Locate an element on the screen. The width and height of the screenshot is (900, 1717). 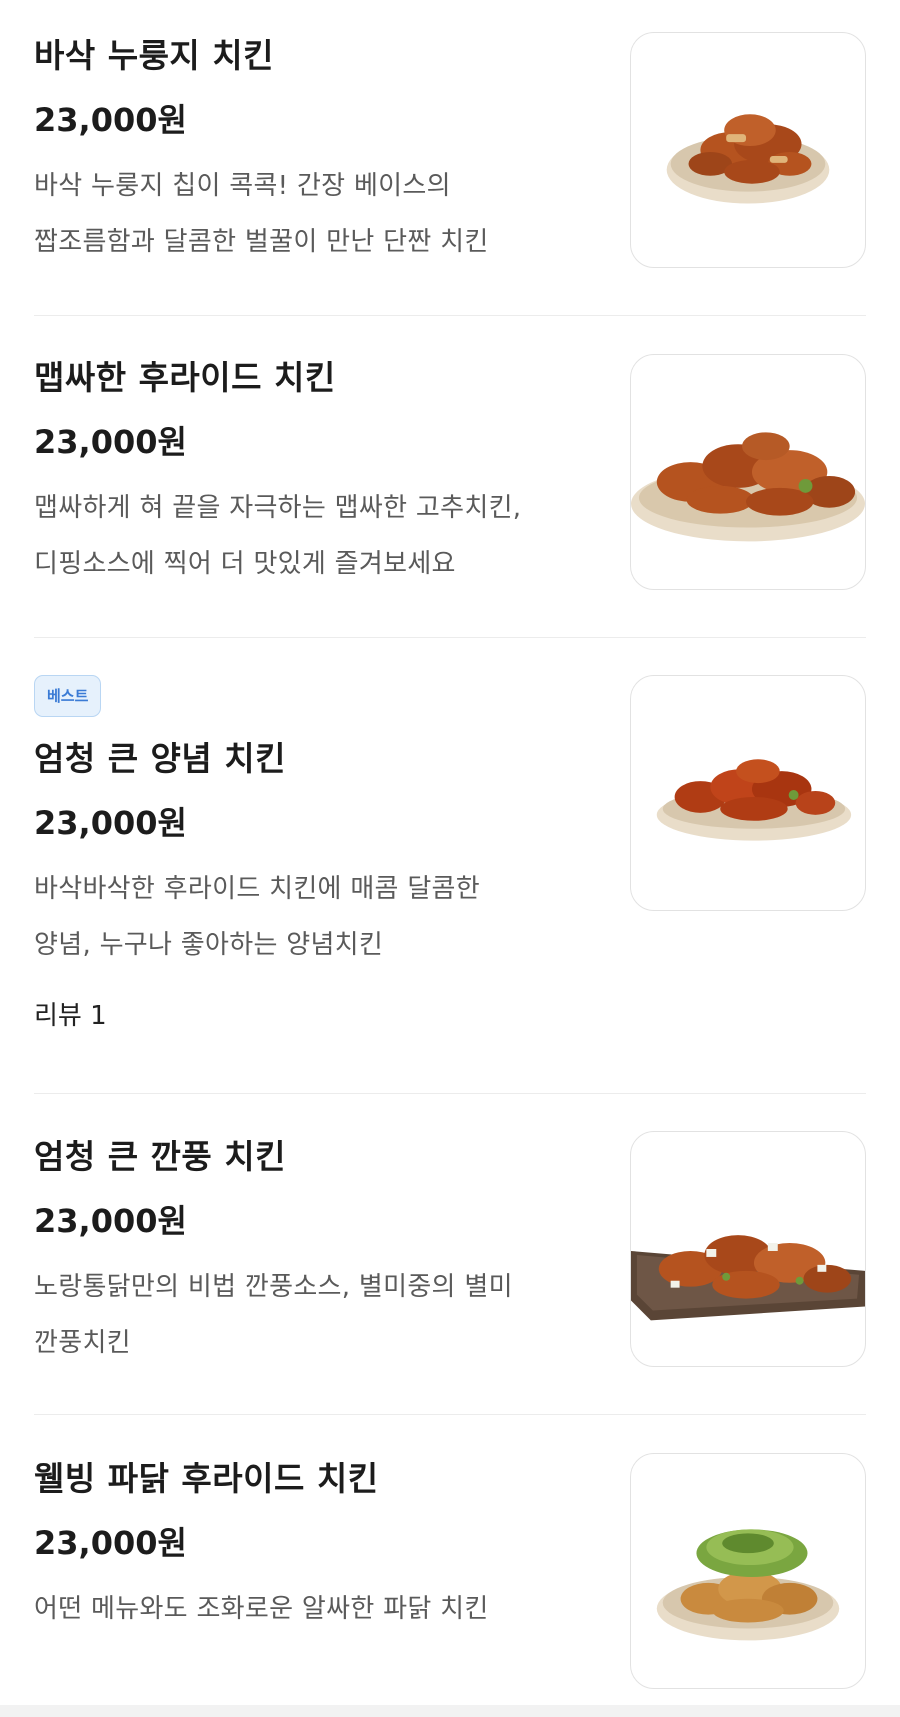
menu-item-name: 웰빙 파닭 후라이드 치킨 is located at coordinates (206, 1478).